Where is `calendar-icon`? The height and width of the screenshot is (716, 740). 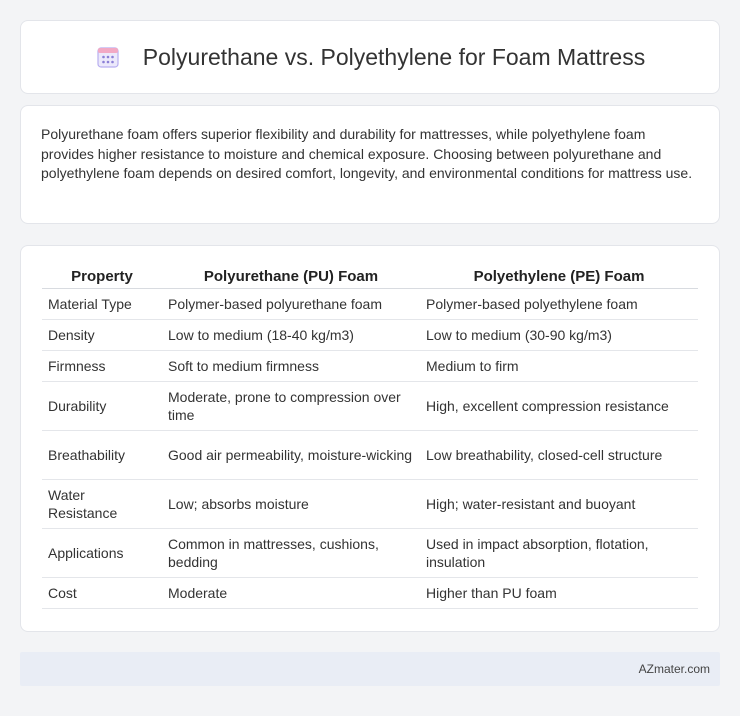 calendar-icon is located at coordinates (108, 57).